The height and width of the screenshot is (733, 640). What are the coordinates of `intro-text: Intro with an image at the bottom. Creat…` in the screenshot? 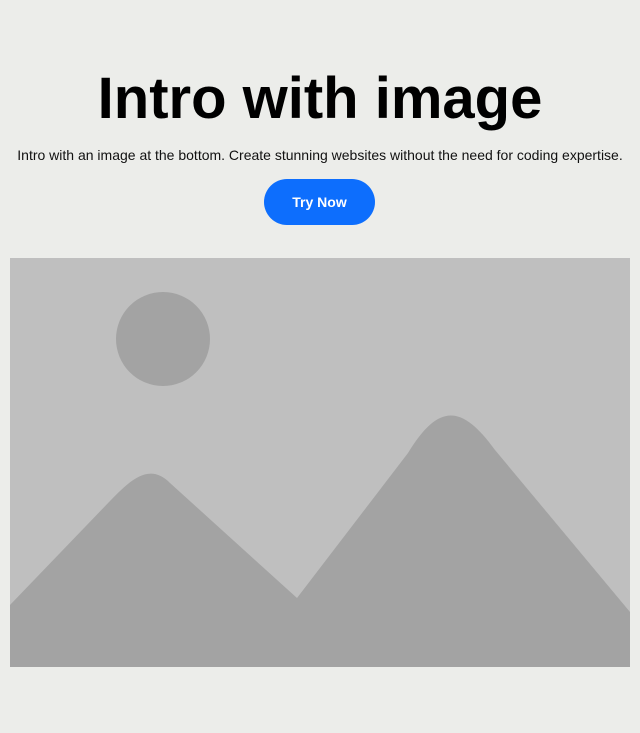 It's located at (320, 155).